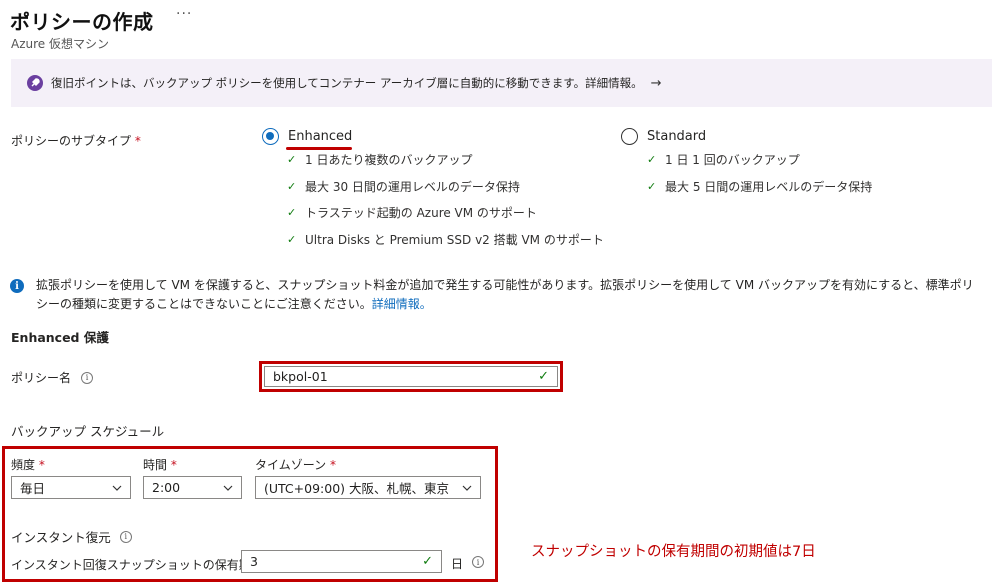 Image resolution: width=992 pixels, height=587 pixels. I want to click on subtype-label: ポリシーのサブタイプ *, so click(76, 141).